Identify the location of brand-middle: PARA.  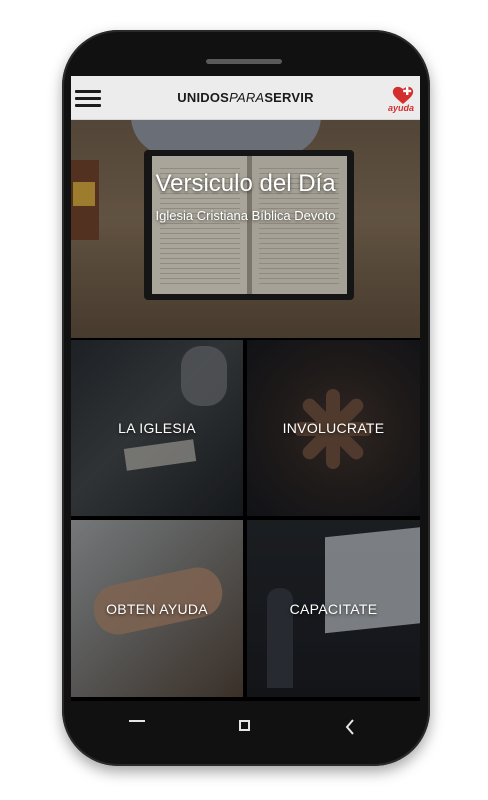
(247, 97).